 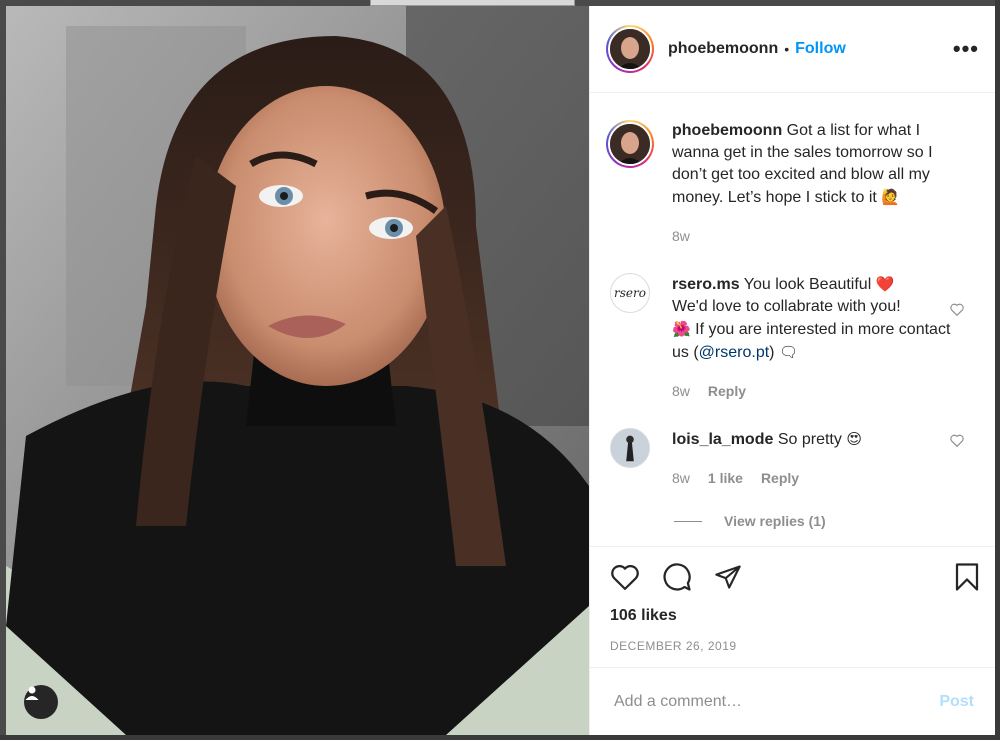 I want to click on likes-count: 106 likes, so click(x=795, y=616).